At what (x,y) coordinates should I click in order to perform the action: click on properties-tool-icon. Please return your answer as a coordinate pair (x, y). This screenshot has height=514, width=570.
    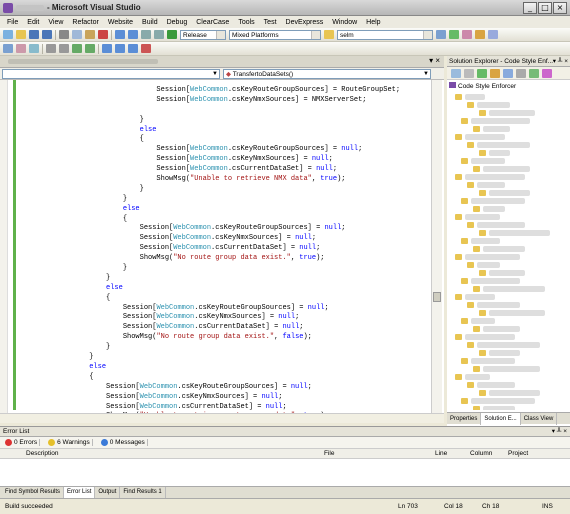
    Looking at the image, I should click on (456, 73).